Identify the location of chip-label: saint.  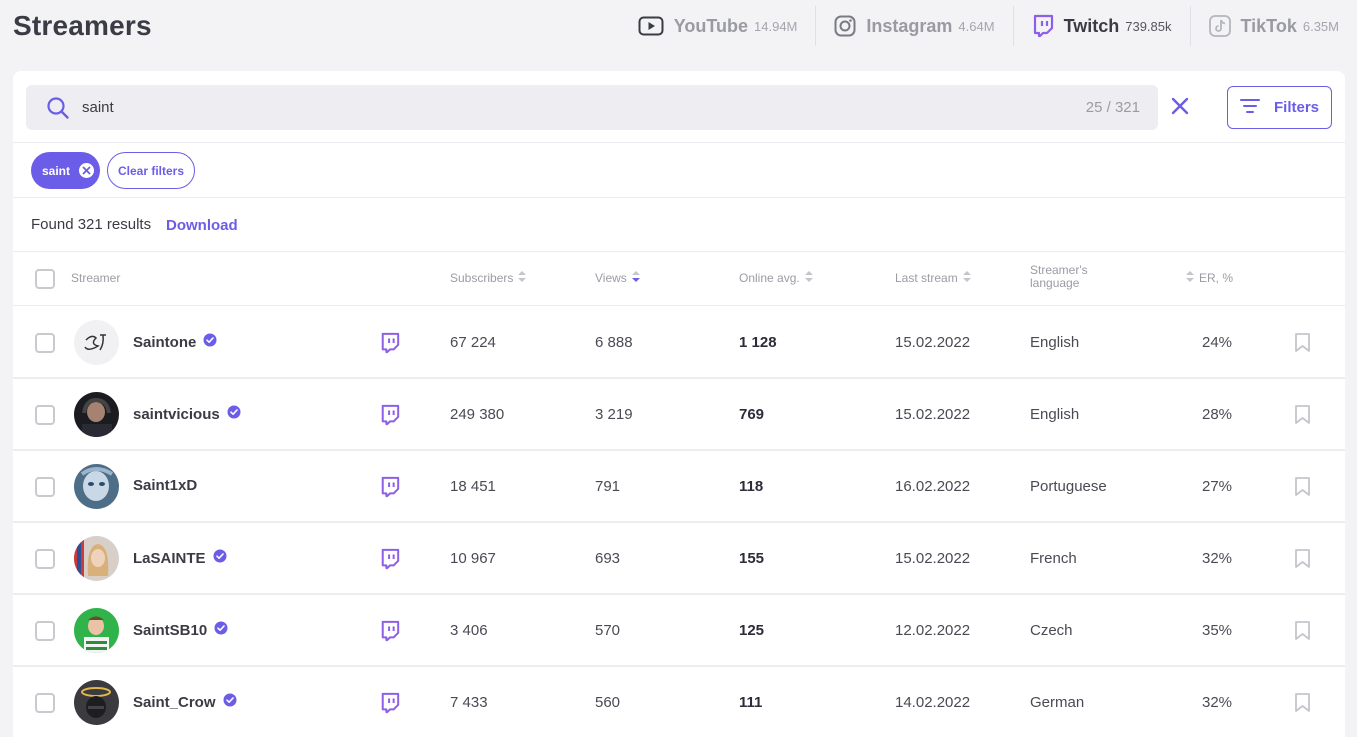
(56, 170).